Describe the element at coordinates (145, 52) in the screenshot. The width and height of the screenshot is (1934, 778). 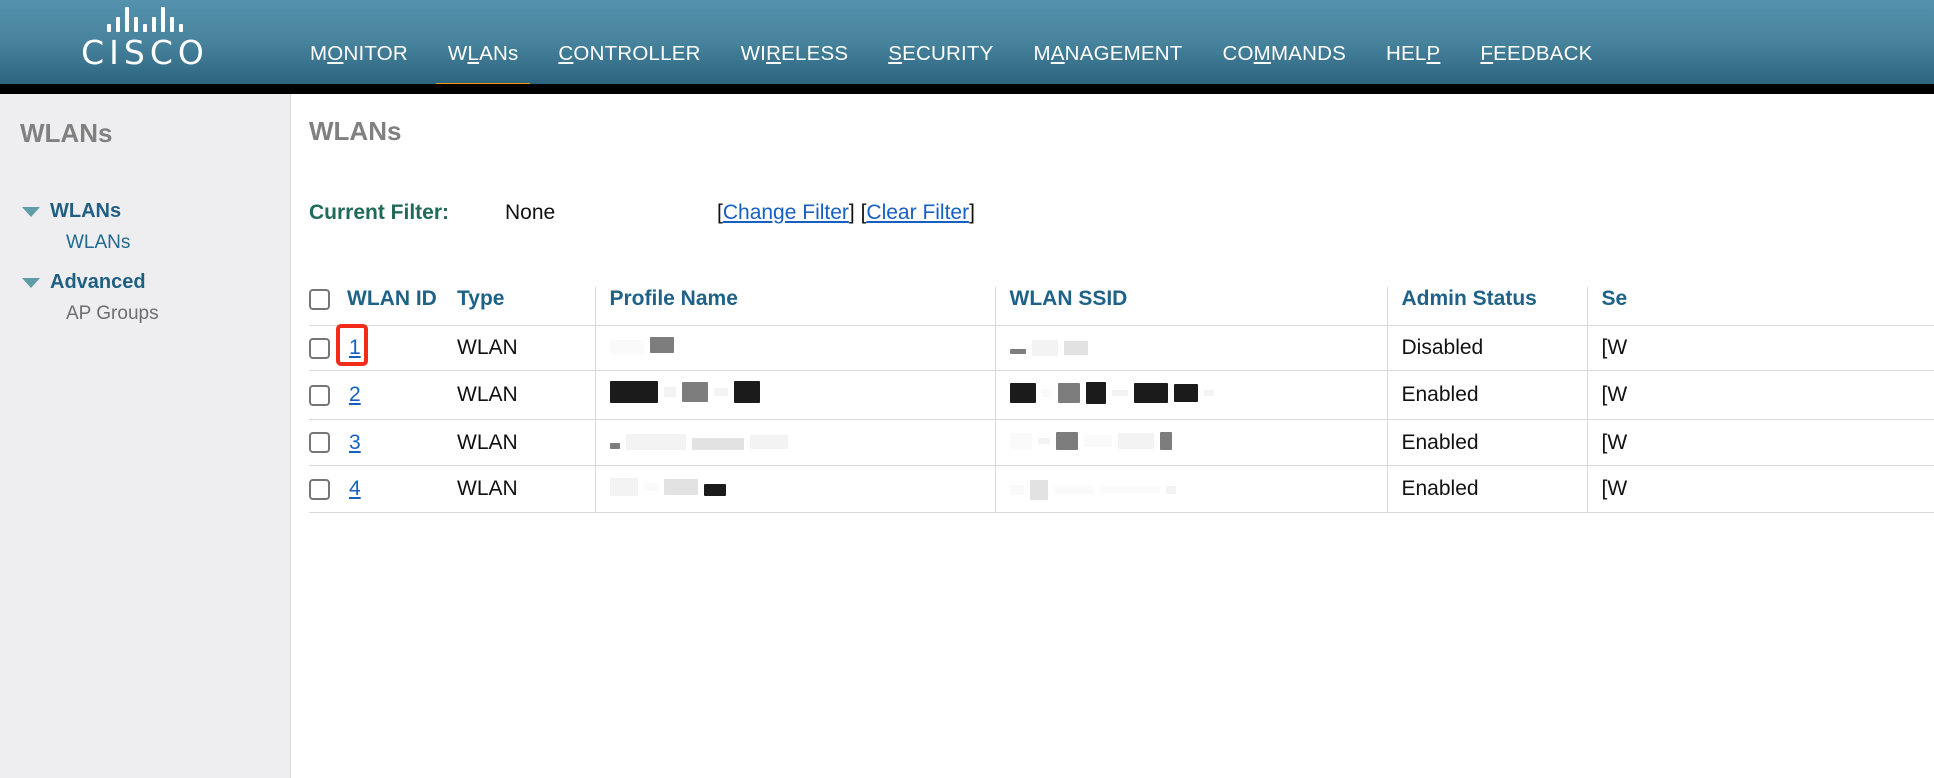
I see `cisco-wordmark: CISCO` at that location.